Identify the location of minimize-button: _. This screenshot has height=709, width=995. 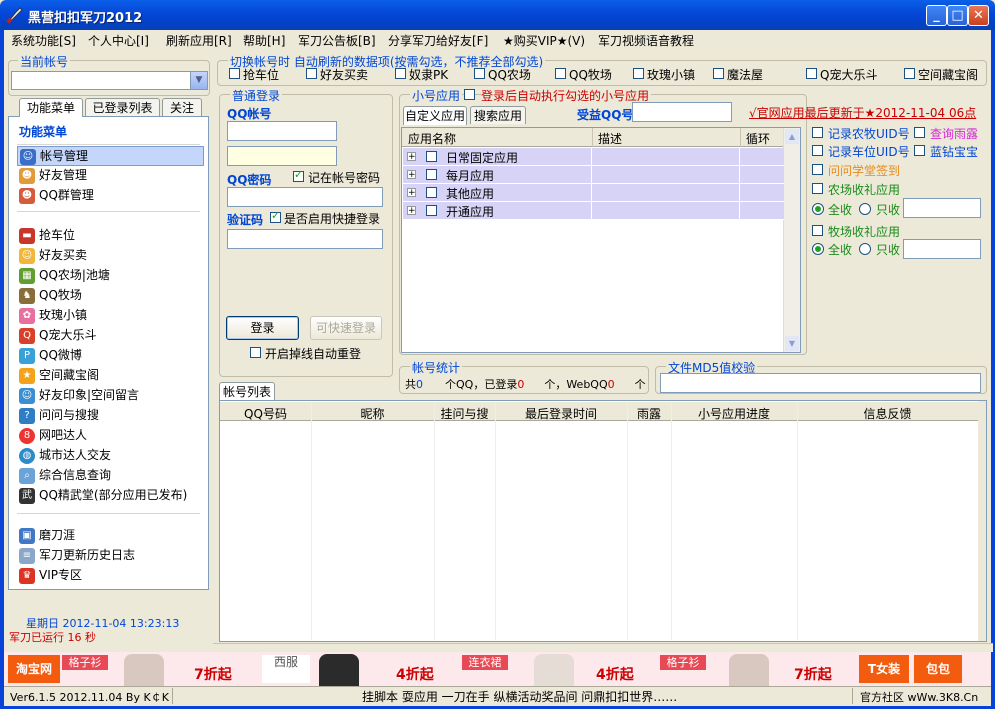
(936, 15).